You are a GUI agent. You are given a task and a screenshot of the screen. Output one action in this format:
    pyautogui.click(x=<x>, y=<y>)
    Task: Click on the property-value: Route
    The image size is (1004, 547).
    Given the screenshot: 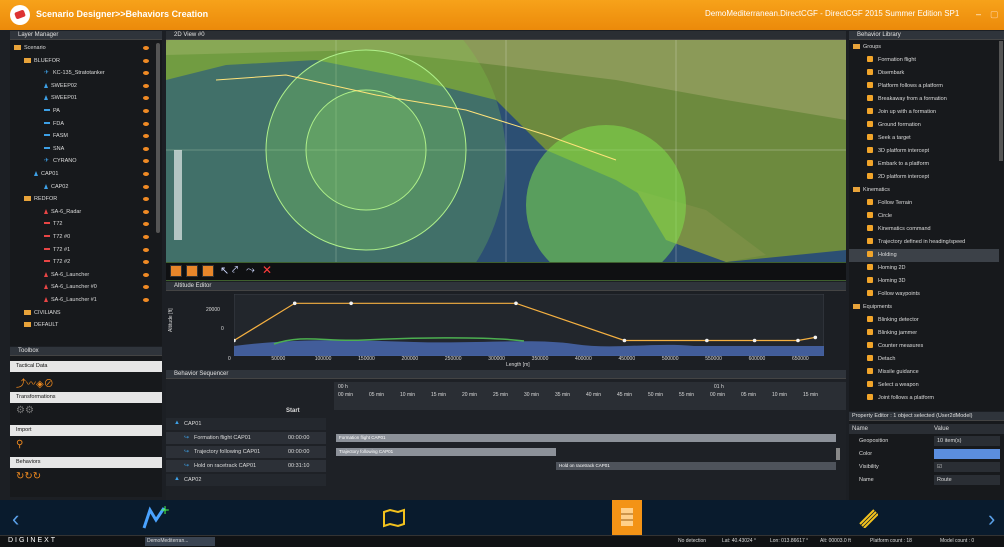 What is the action you would take?
    pyautogui.click(x=967, y=480)
    